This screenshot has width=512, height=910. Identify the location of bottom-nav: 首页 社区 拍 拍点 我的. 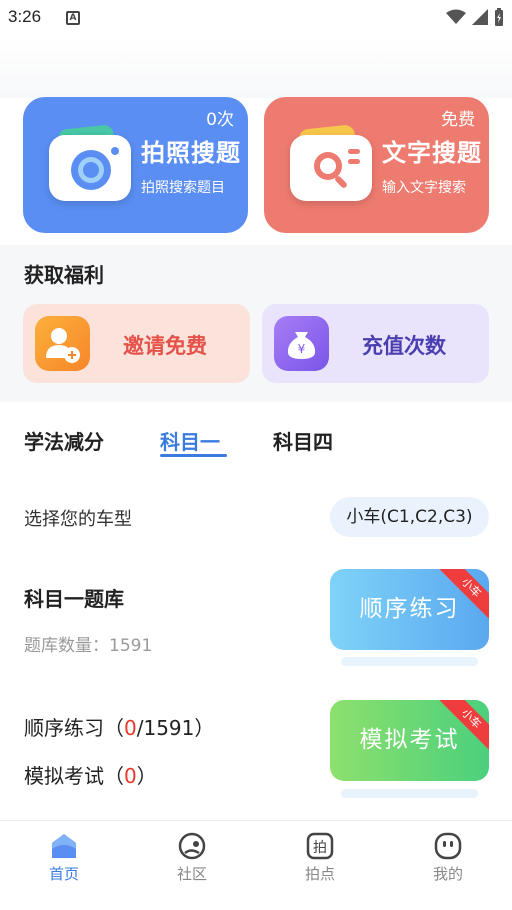
(256, 865).